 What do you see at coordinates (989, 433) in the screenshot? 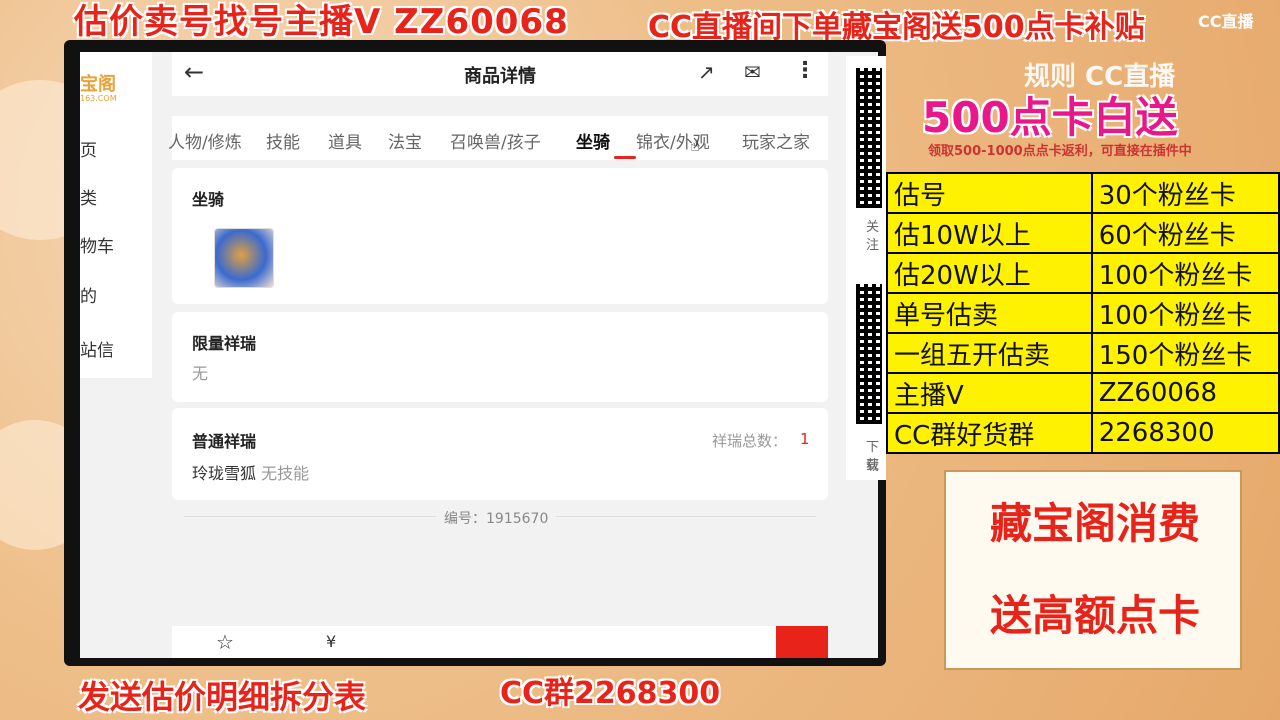
I see `price-service: CC群好货群` at bounding box center [989, 433].